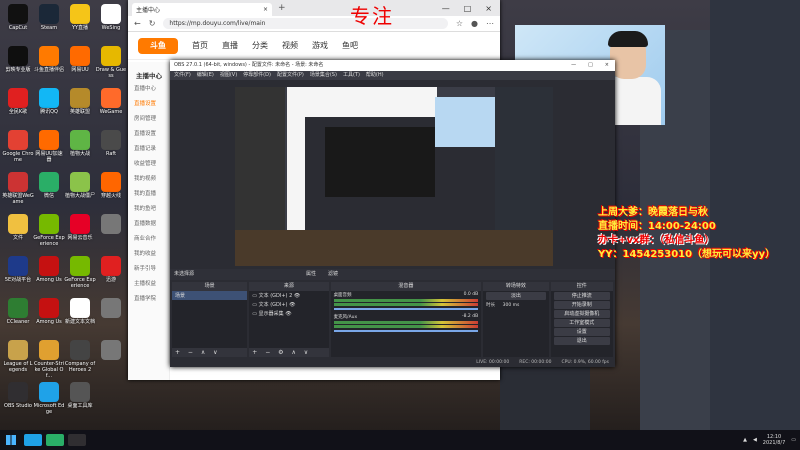 This screenshot has width=800, height=450. What do you see at coordinates (288, 313) in the screenshot?
I see `source-item: ▭ 显示器采集 👁` at bounding box center [288, 313].